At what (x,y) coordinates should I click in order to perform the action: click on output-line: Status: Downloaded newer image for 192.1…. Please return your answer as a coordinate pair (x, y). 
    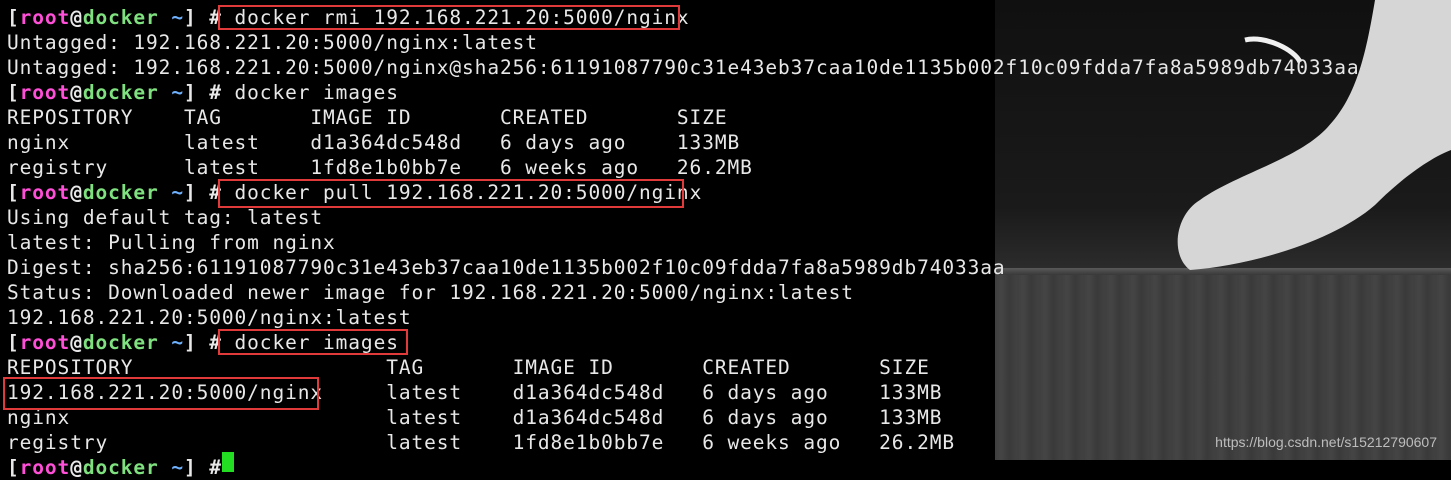
    Looking at the image, I should click on (430, 292).